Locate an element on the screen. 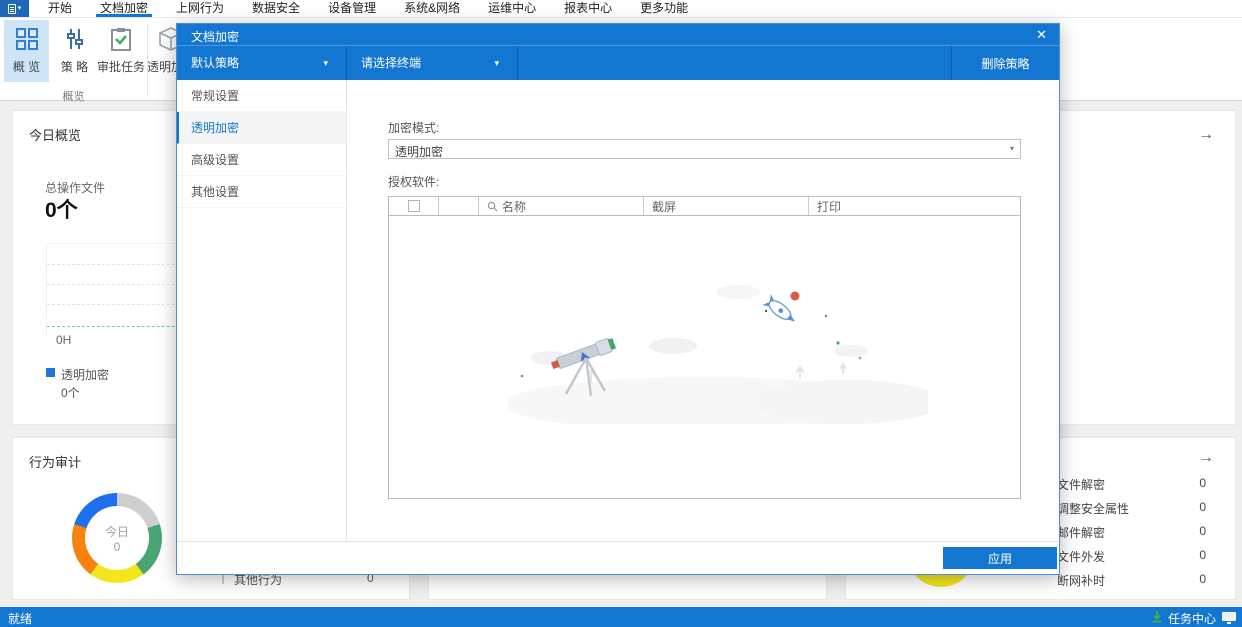 The height and width of the screenshot is (627, 1242). dialog-footer-divider is located at coordinates (618, 541).